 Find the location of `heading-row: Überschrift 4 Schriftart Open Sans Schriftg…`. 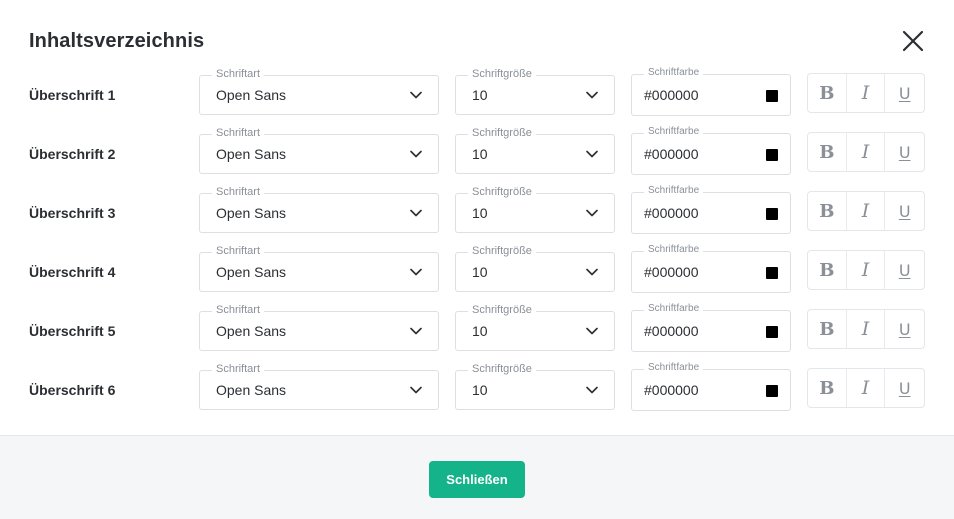

heading-row: Überschrift 4 Schriftart Open Sans Schriftg… is located at coordinates (477, 270).